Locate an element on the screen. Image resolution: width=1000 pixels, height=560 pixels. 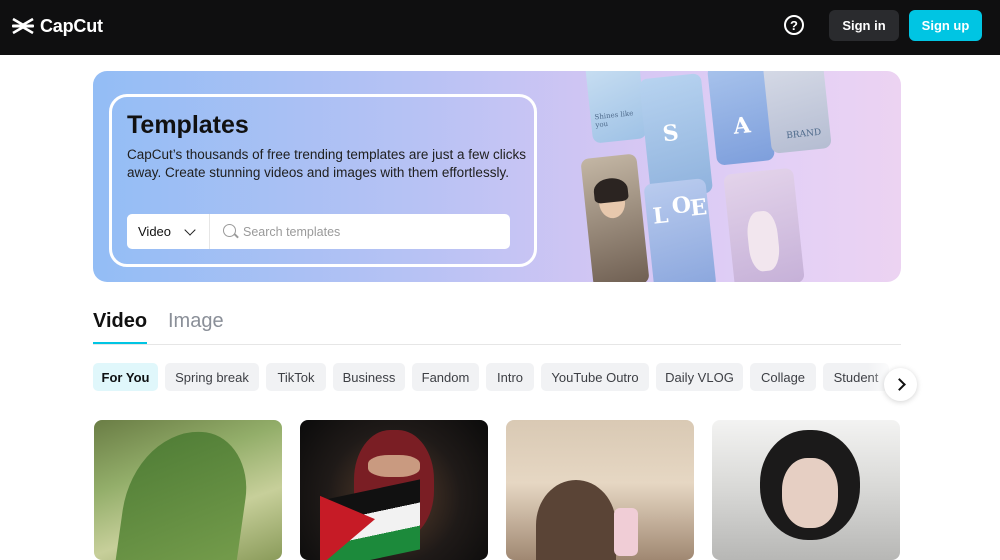
sign-up-button: Sign up is located at coordinates (945, 25).